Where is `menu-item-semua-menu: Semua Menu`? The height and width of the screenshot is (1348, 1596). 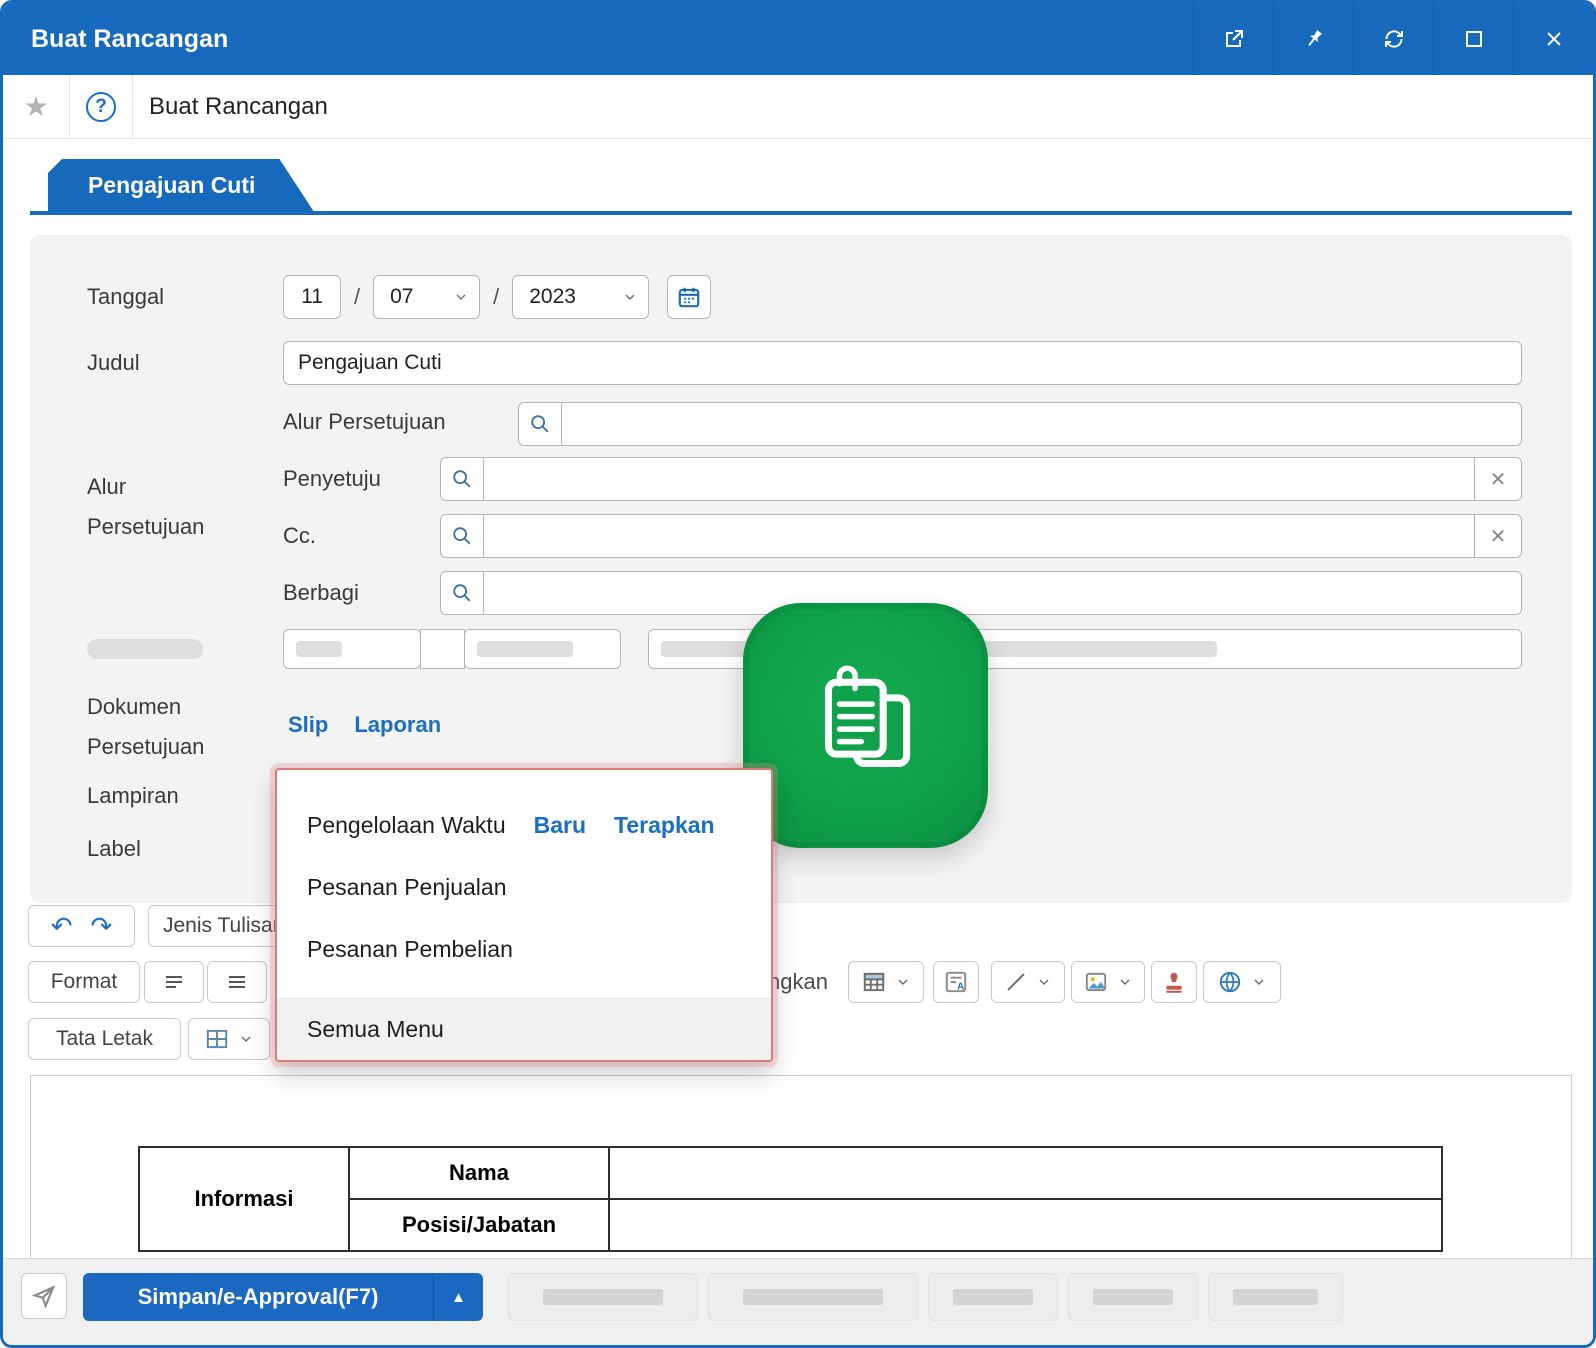
menu-item-semua-menu: Semua Menu is located at coordinates (524, 1029).